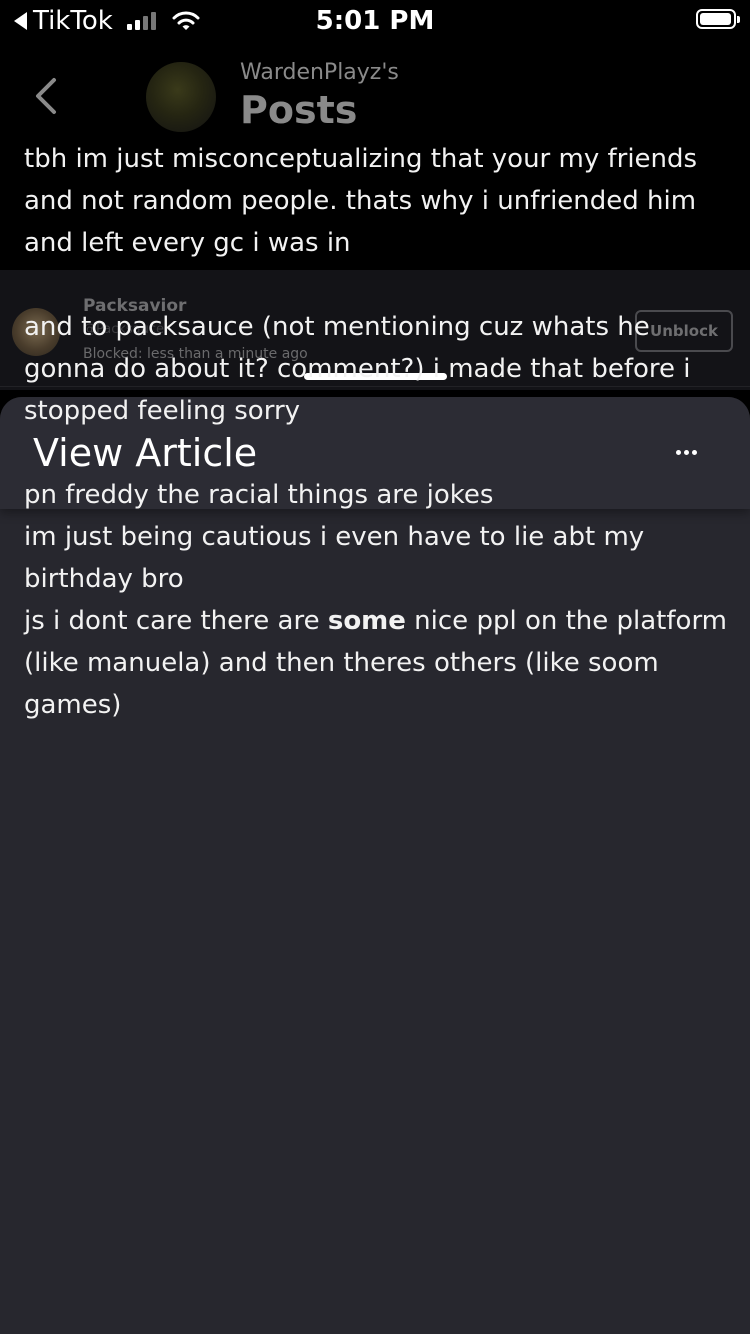 This screenshot has width=750, height=1334. I want to click on page-title: Posts, so click(299, 110).